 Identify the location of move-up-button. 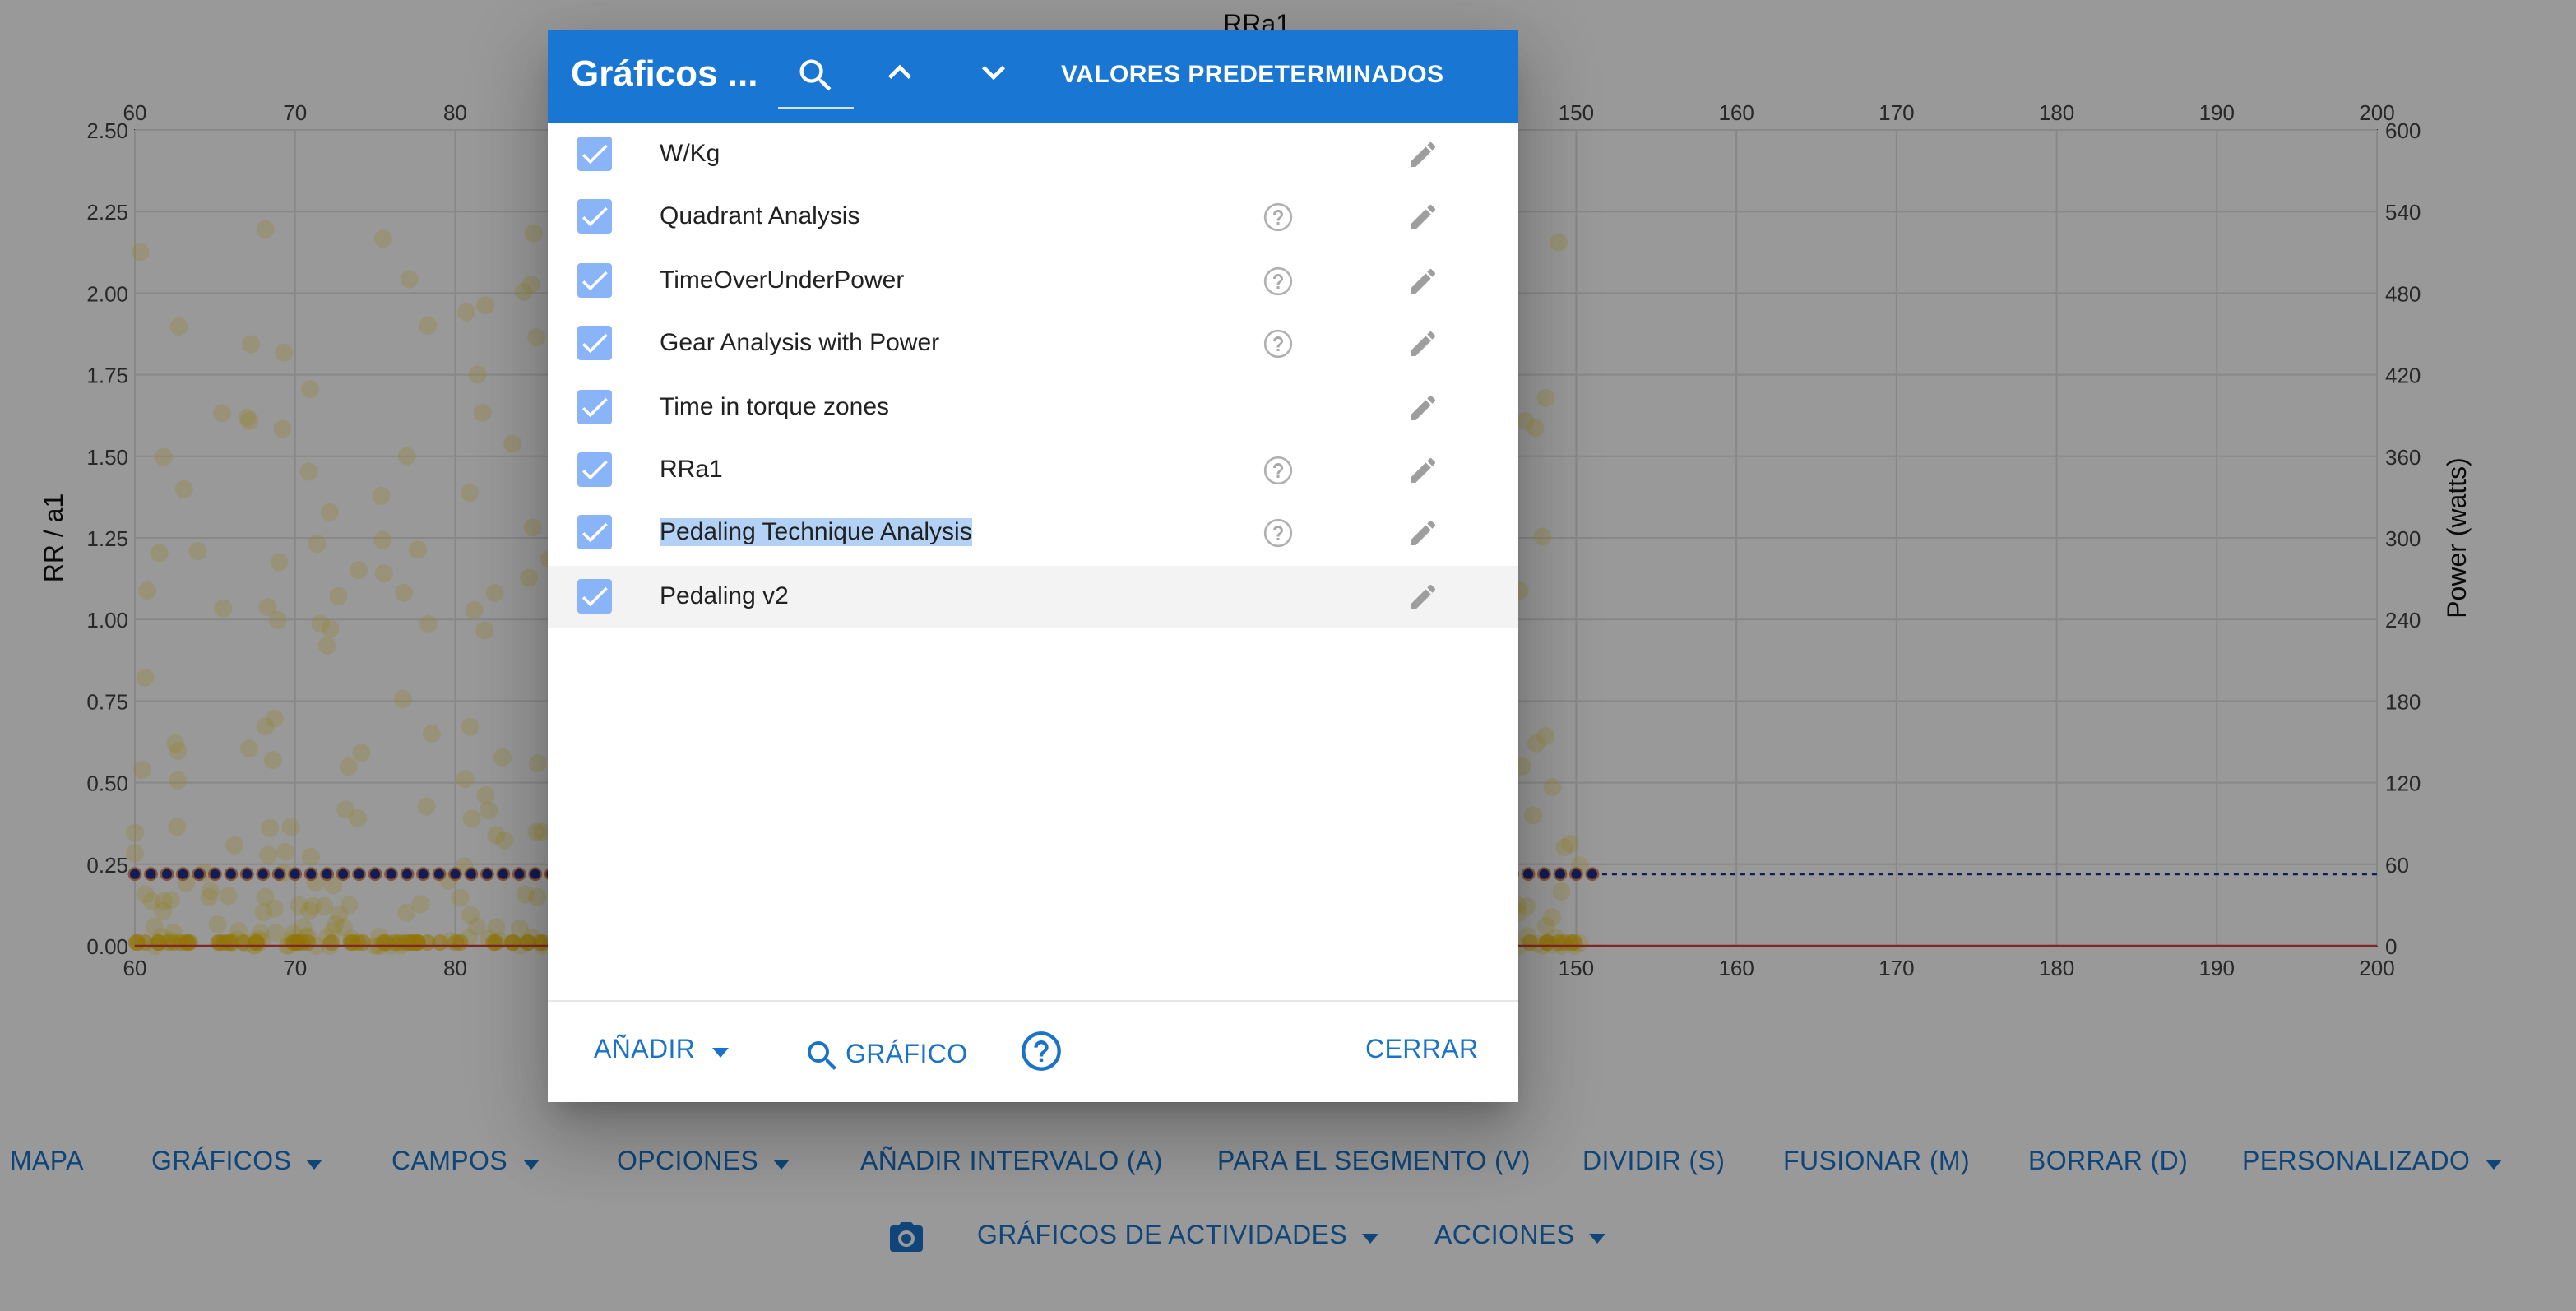
(900, 74).